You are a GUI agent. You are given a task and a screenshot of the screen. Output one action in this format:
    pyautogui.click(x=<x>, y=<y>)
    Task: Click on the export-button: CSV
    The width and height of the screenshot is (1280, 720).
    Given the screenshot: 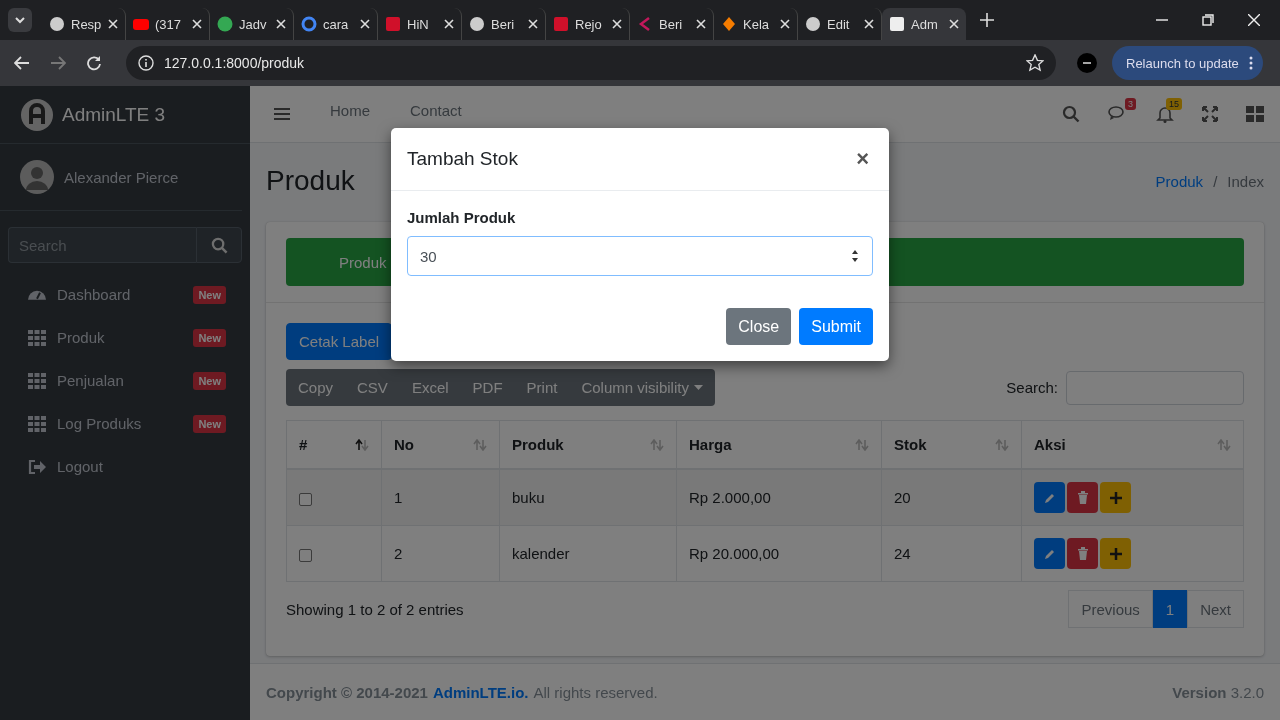 What is the action you would take?
    pyautogui.click(x=372, y=387)
    